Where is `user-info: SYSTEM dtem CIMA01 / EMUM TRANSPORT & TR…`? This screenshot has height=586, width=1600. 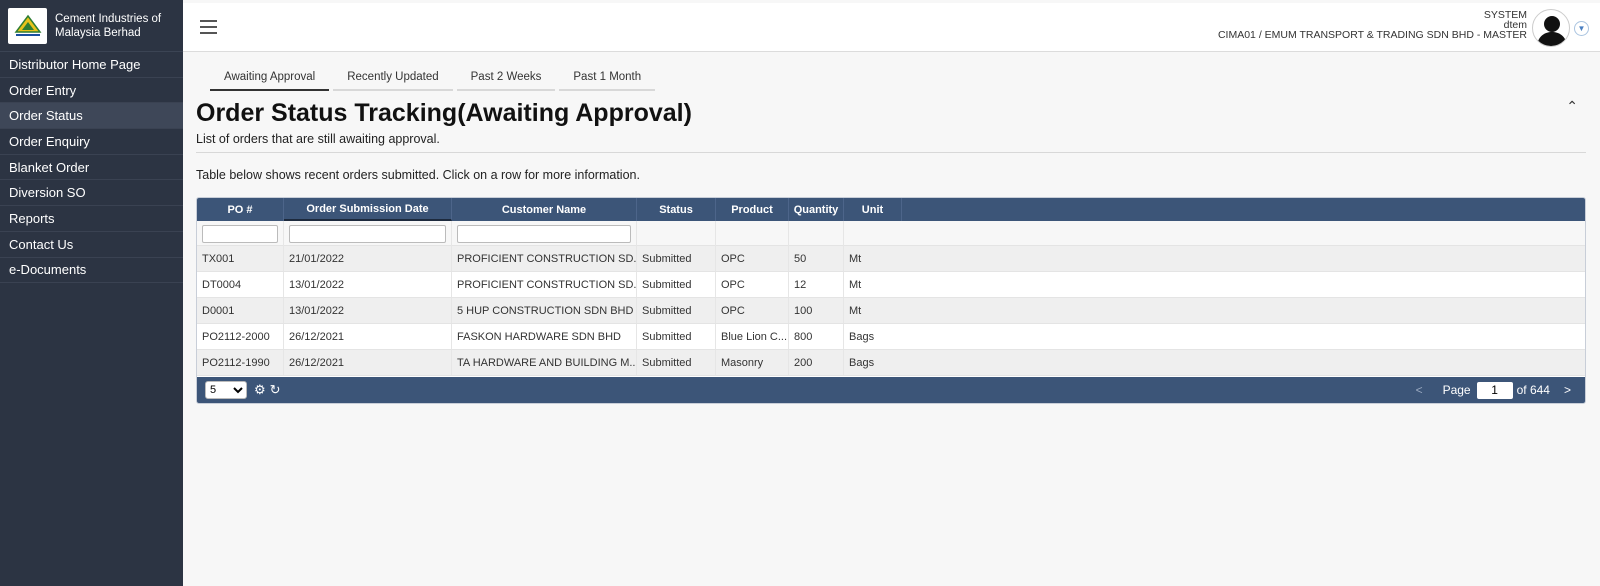
user-info: SYSTEM dtem CIMA01 / EMUM TRANSPORT & TR… is located at coordinates (1372, 25).